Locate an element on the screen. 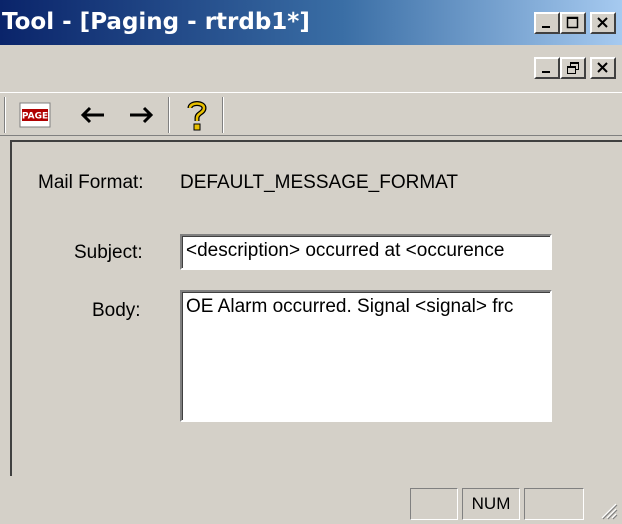 Image resolution: width=622 pixels, height=524 pixels. child-close-button is located at coordinates (603, 68).